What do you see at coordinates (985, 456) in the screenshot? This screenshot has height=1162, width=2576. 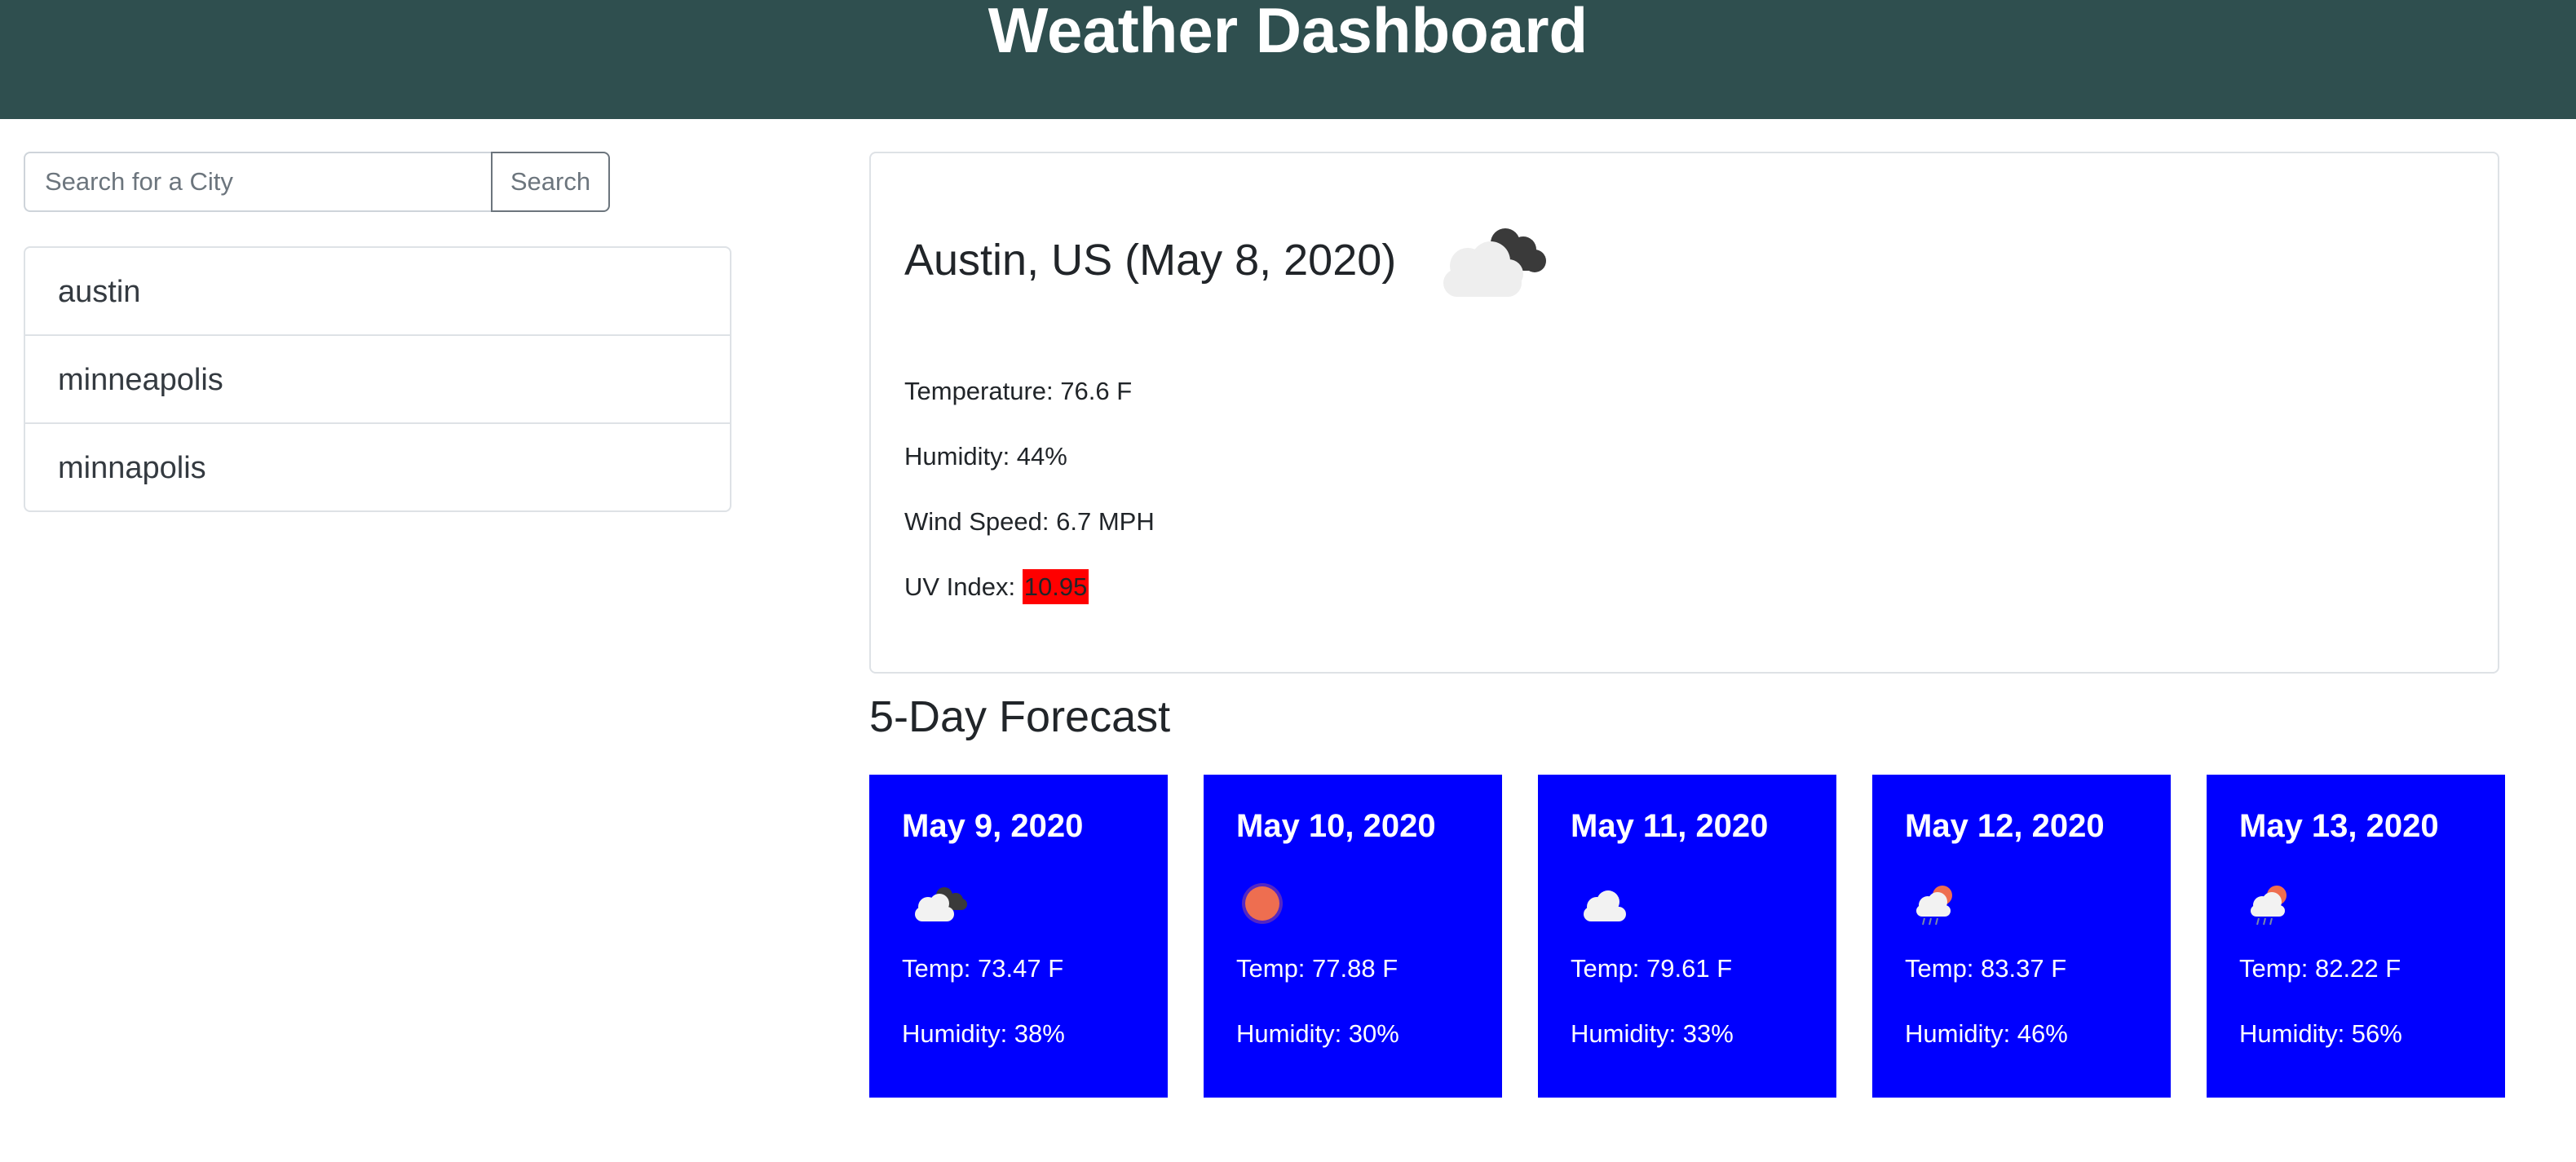 I see `current-humidity: Humidity: 44%` at bounding box center [985, 456].